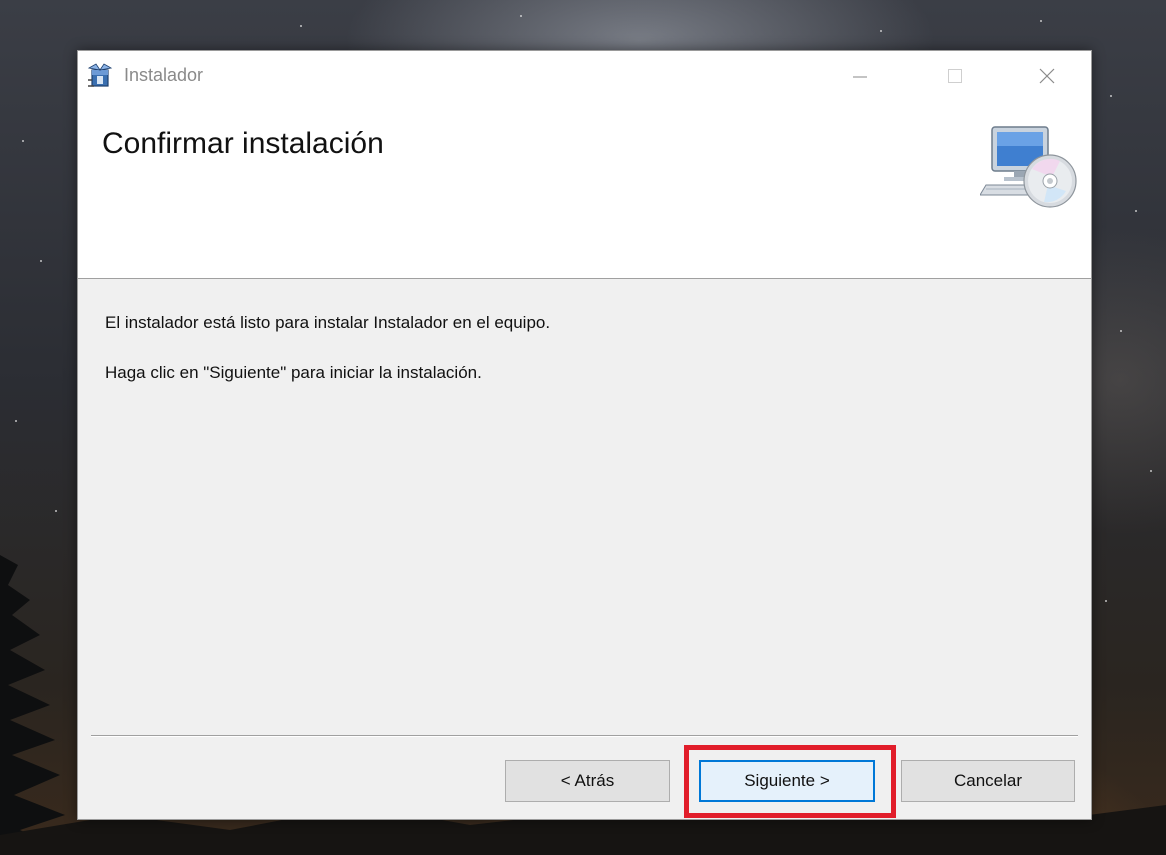 Image resolution: width=1166 pixels, height=855 pixels. I want to click on maximize-icon, so click(955, 76).